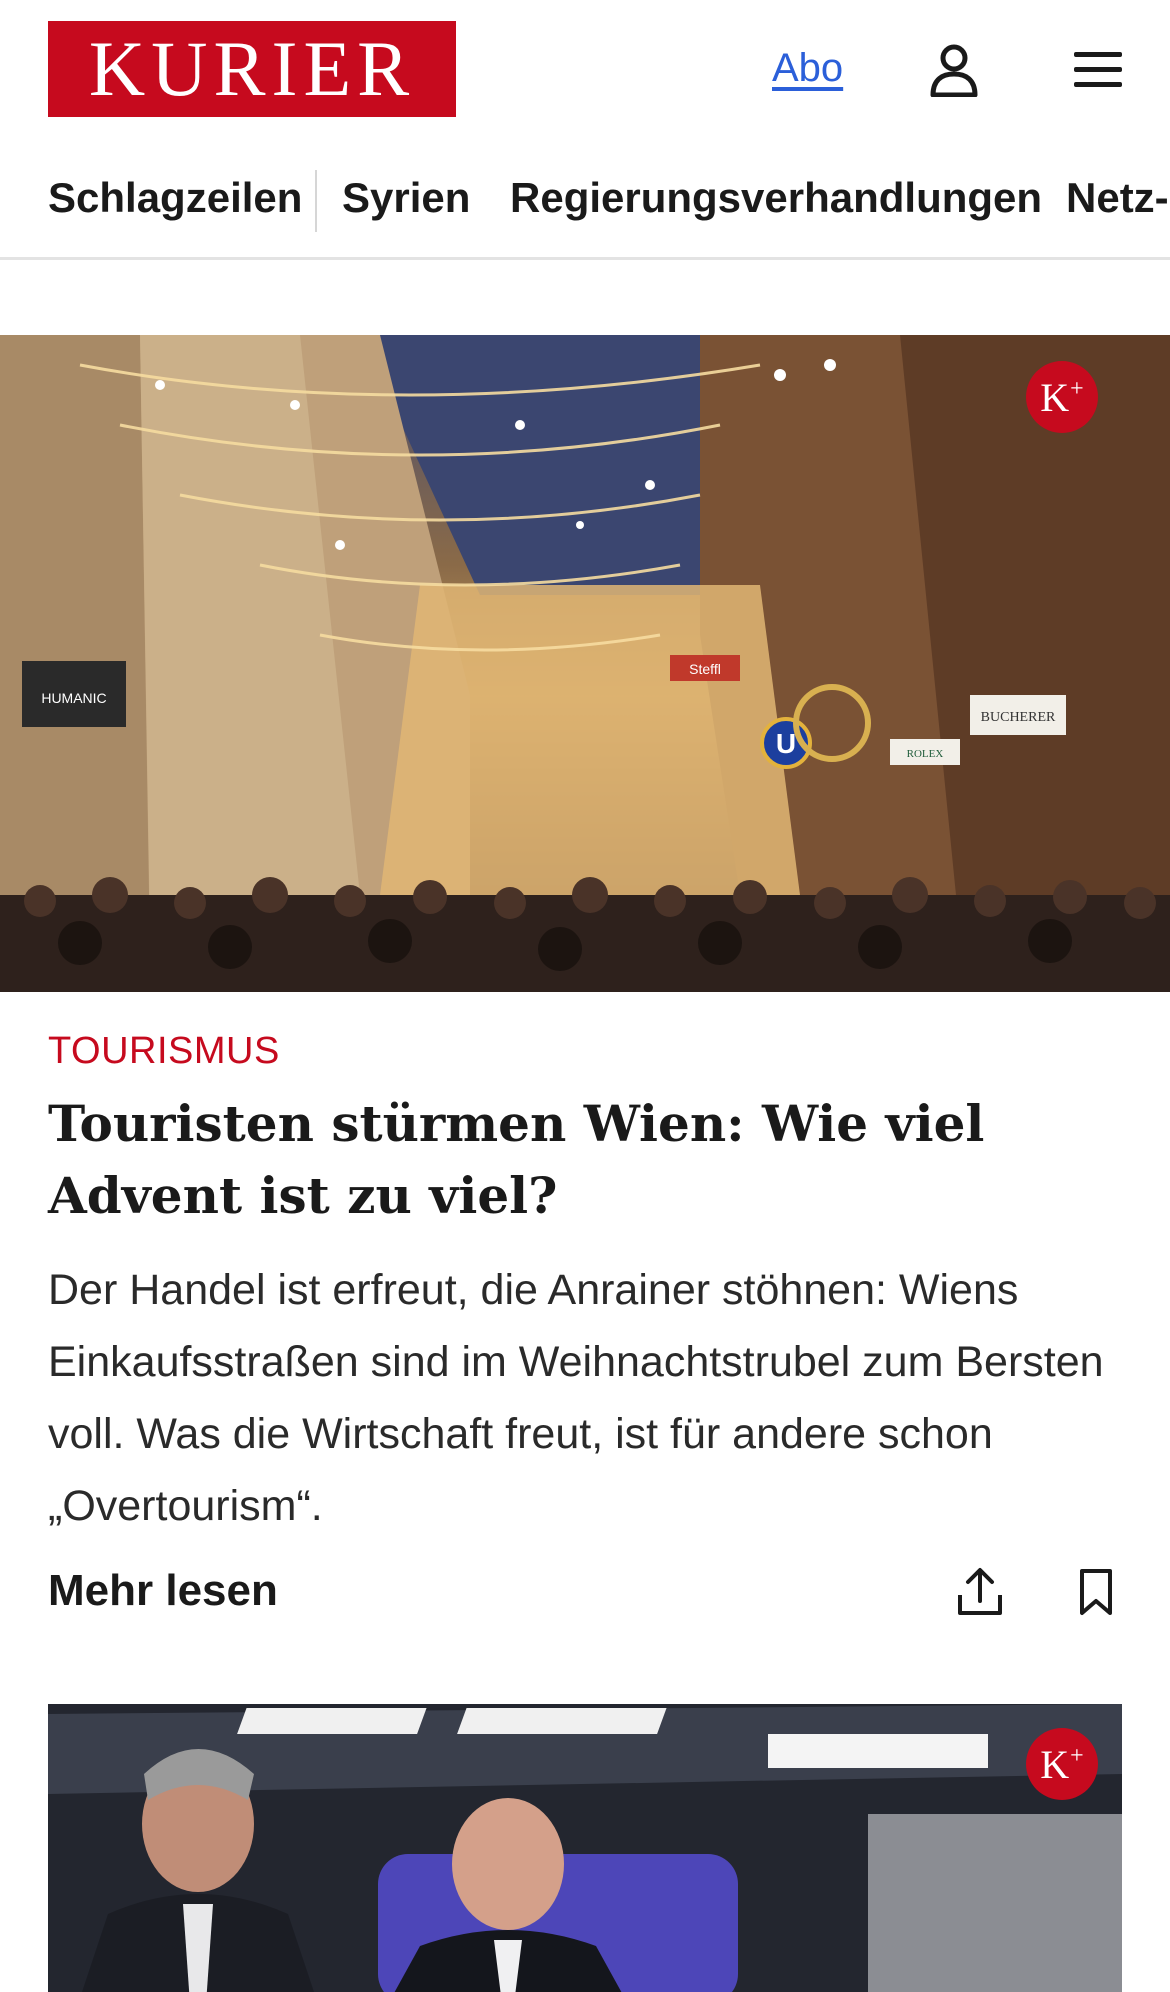 Image resolution: width=1170 pixels, height=1992 pixels. I want to click on nav-item-syrien: Syrien, so click(406, 198).